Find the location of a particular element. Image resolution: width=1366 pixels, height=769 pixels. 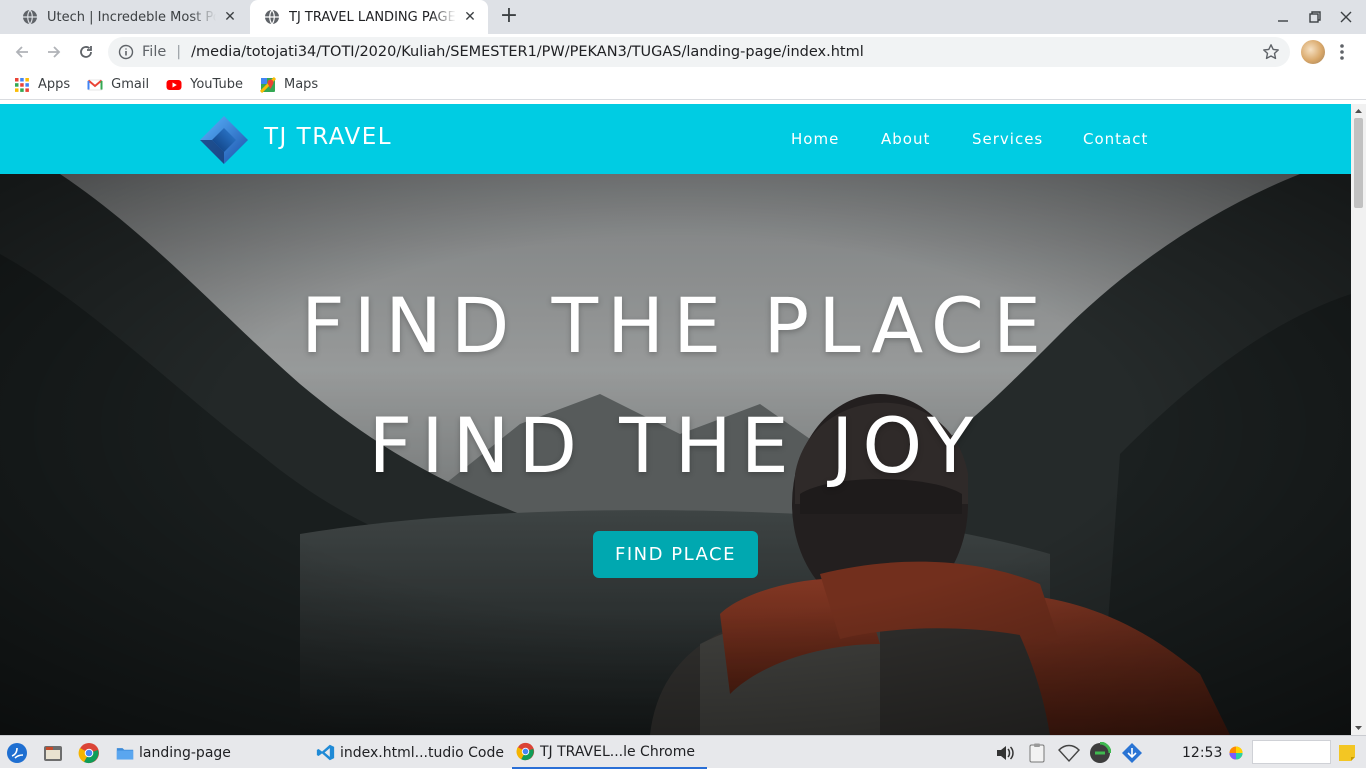

color-tray is located at coordinates (1239, 752).